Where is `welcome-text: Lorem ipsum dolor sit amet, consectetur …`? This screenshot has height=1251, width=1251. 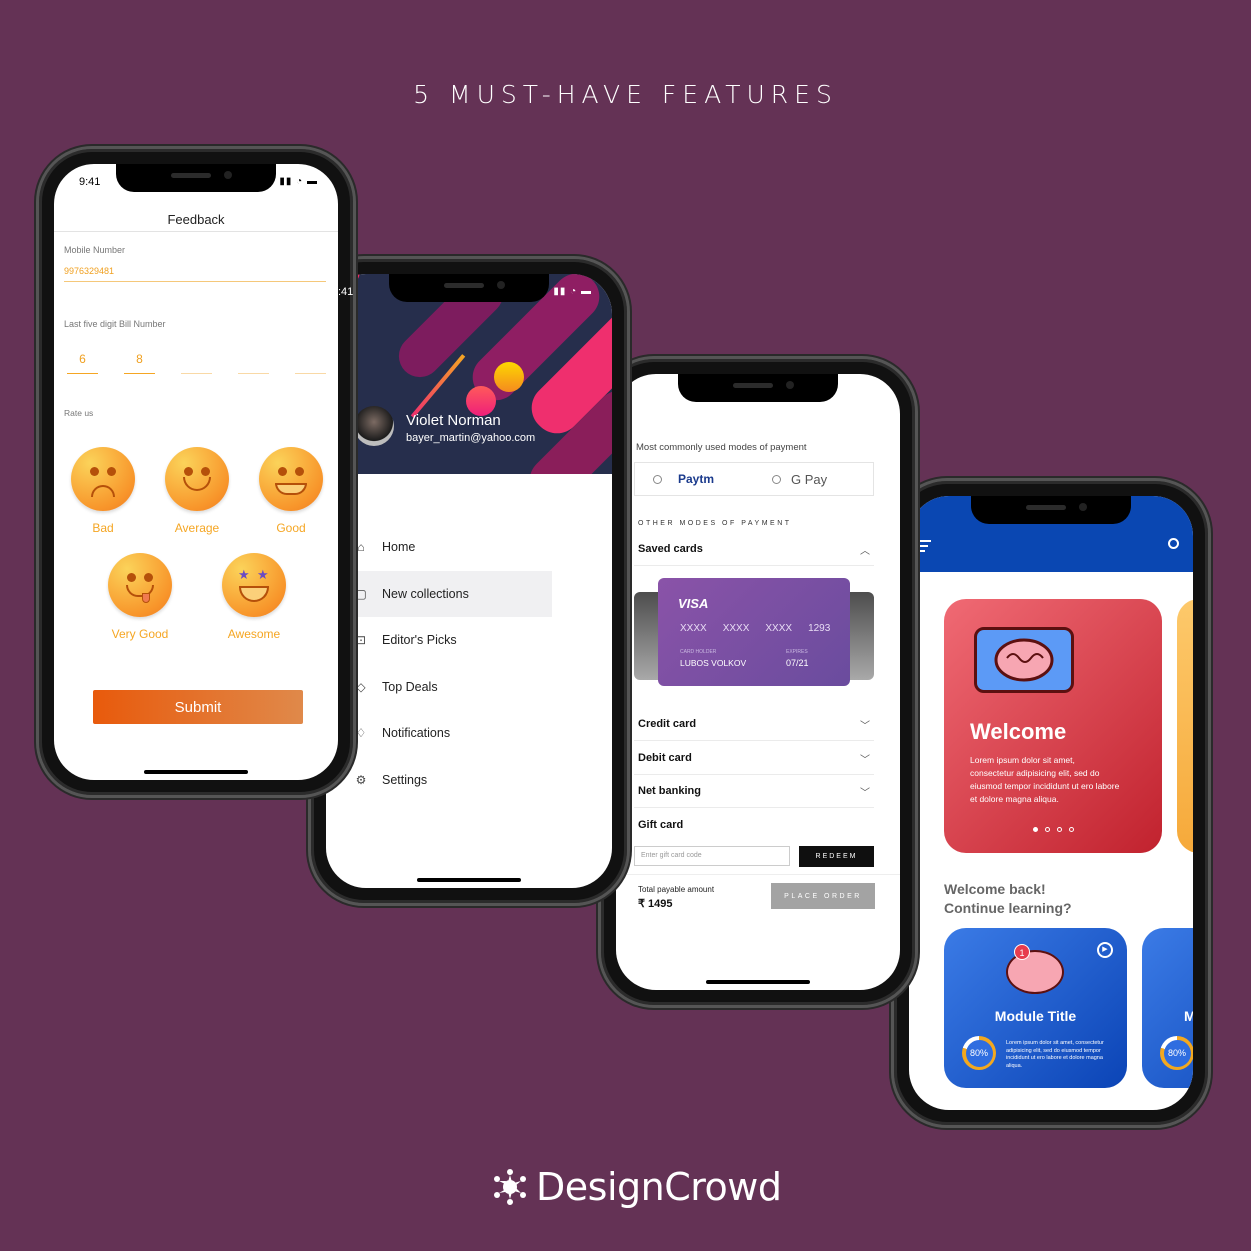
welcome-text: Lorem ipsum dolor sit amet, consectetur … is located at coordinates (1045, 779).